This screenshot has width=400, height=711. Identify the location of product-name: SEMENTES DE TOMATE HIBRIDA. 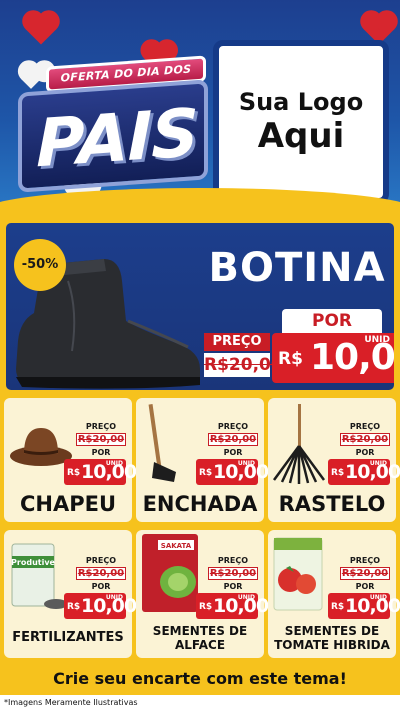
(332, 638).